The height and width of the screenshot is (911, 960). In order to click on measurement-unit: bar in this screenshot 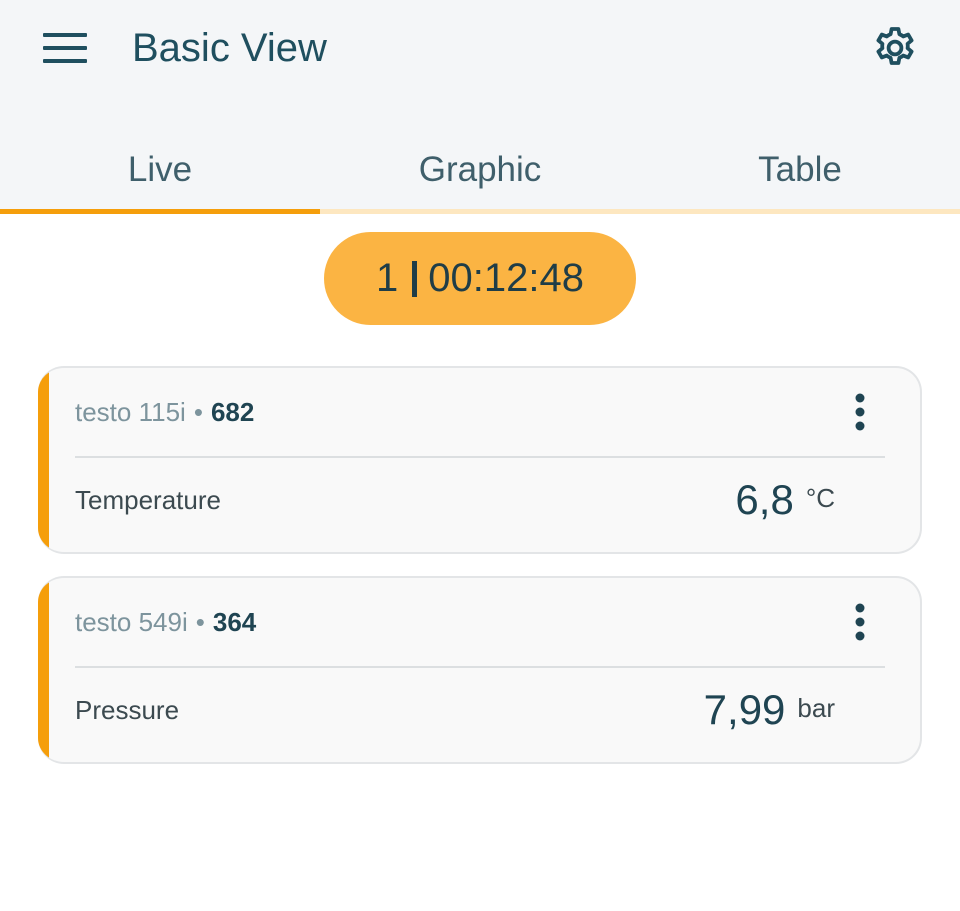, I will do `click(816, 707)`.